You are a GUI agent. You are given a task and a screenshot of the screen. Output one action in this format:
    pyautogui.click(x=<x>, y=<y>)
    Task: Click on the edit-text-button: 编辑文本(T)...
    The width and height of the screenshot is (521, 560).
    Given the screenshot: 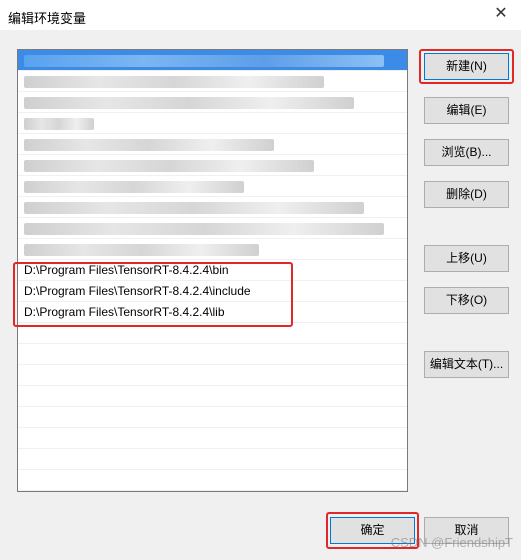 What is the action you would take?
    pyautogui.click(x=466, y=364)
    